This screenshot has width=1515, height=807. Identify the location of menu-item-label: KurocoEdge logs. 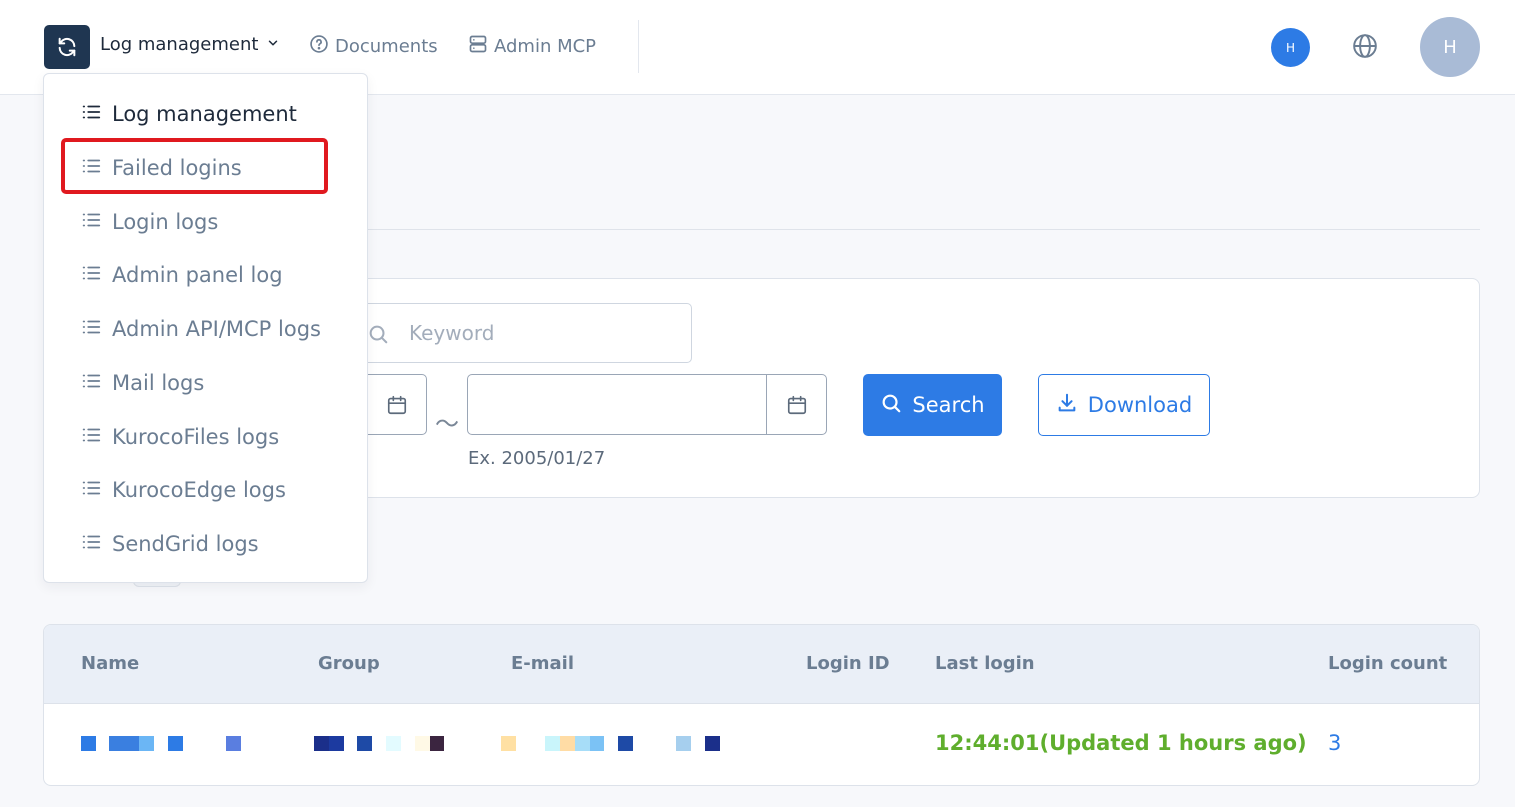
(199, 490).